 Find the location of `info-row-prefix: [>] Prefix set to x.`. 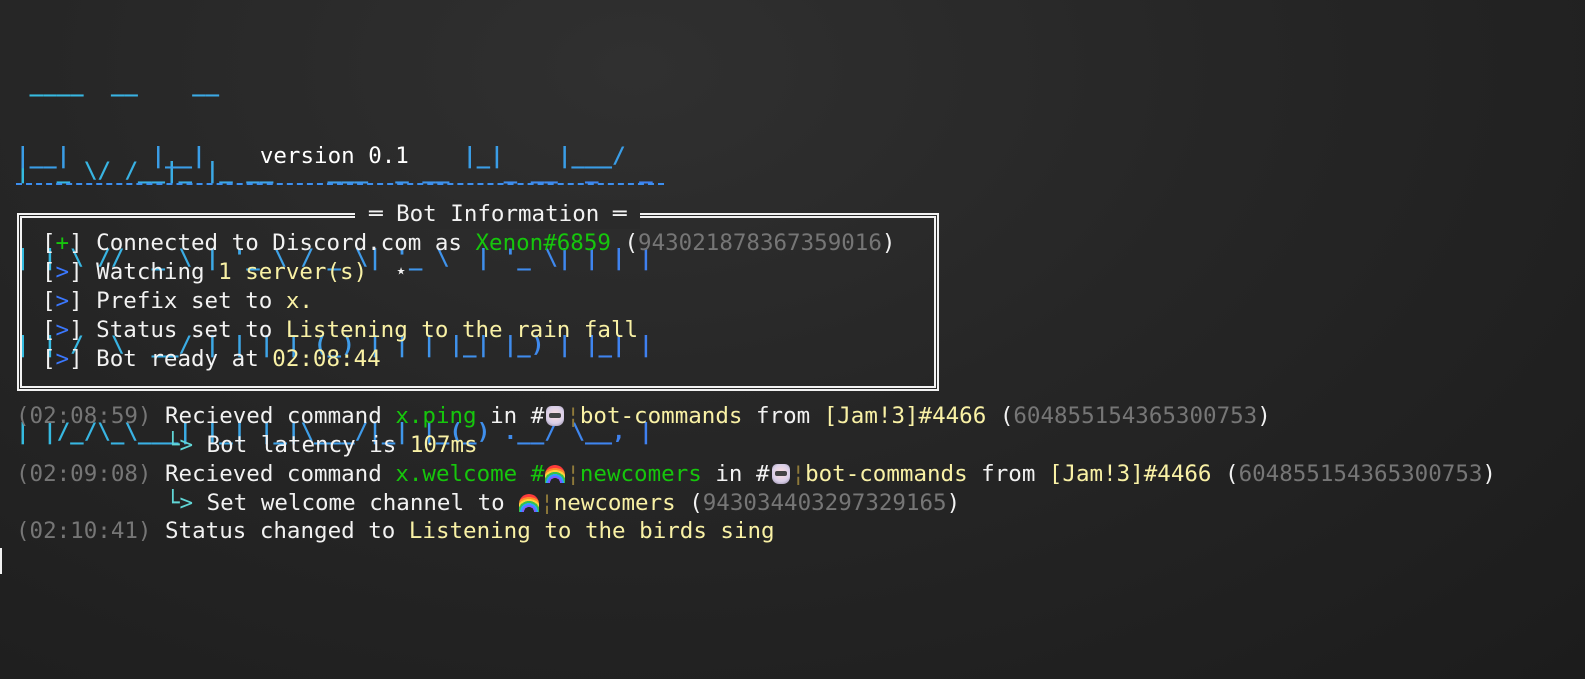

info-row-prefix: [>] Prefix set to x. is located at coordinates (177, 301).